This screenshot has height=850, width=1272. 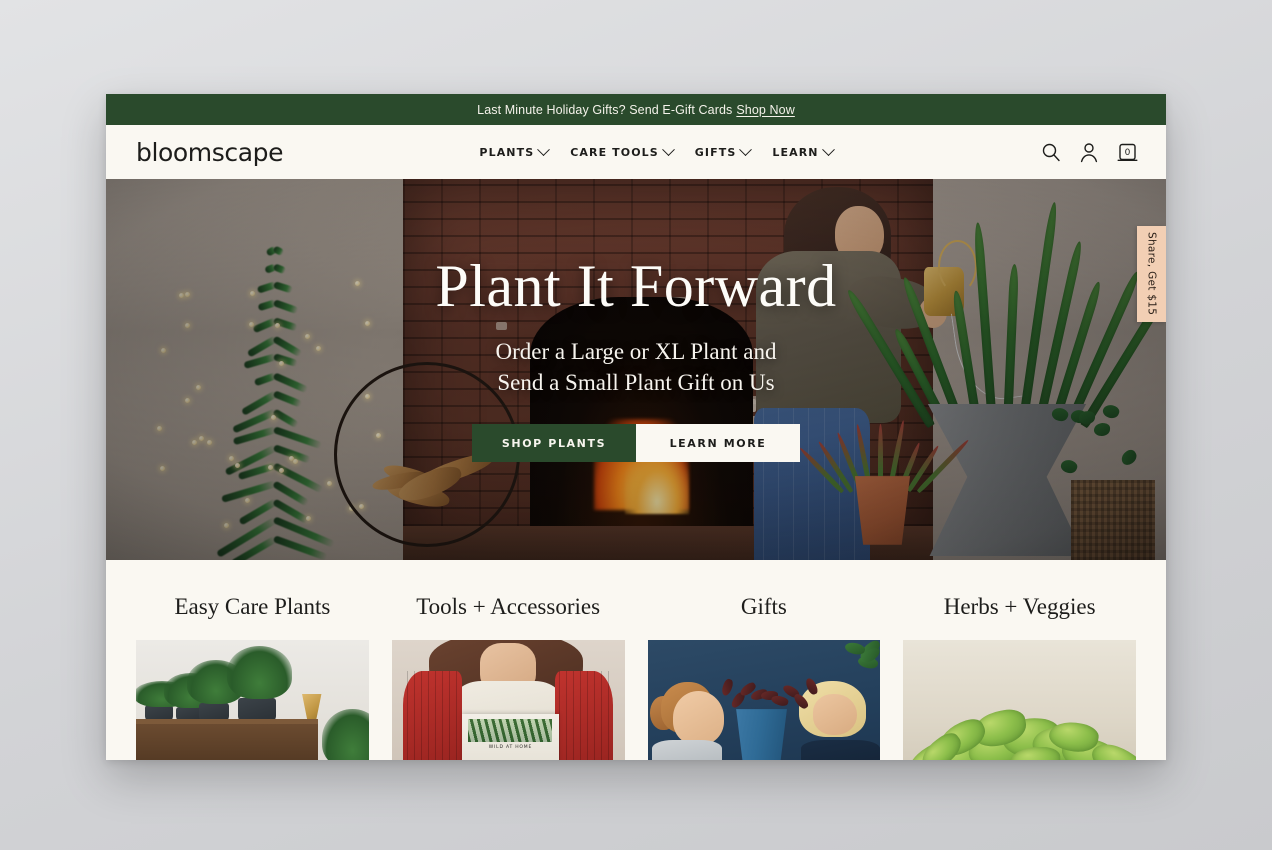 I want to click on category-image-easy-care-plants, so click(x=252, y=700).